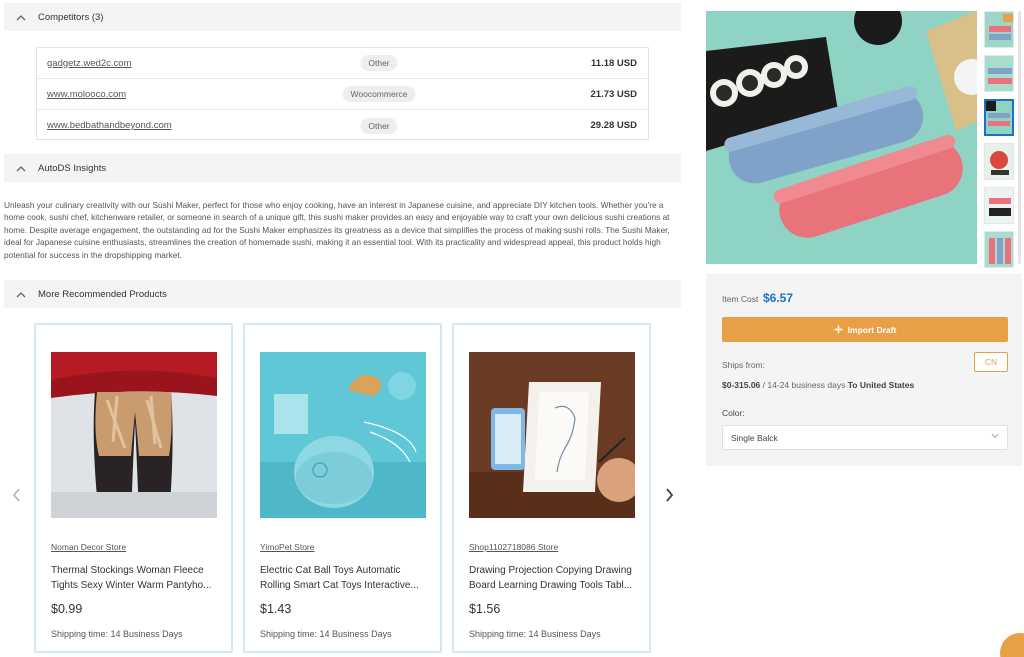 Image resolution: width=1024 pixels, height=657 pixels. Describe the element at coordinates (743, 365) in the screenshot. I see `ships-from-label: Ships from:` at that location.